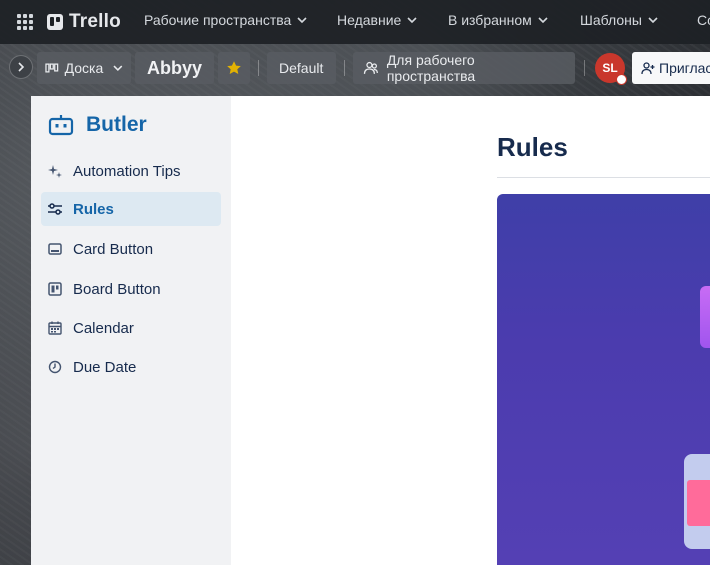  I want to click on sidebar-item-calendar: Calendar, so click(131, 328).